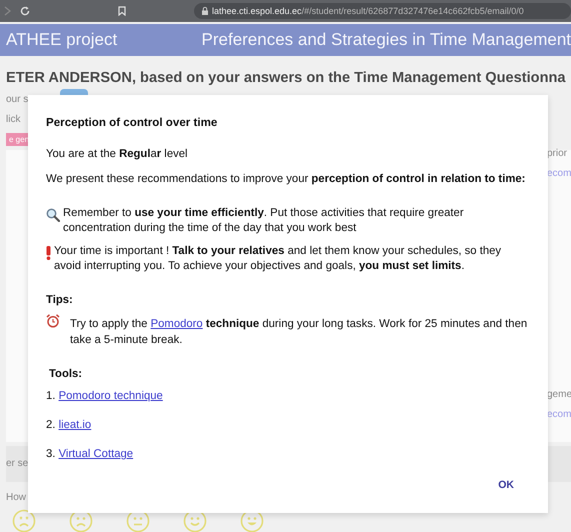 This screenshot has height=532, width=571. Describe the element at coordinates (25, 11) in the screenshot. I see `reload-icon` at that location.